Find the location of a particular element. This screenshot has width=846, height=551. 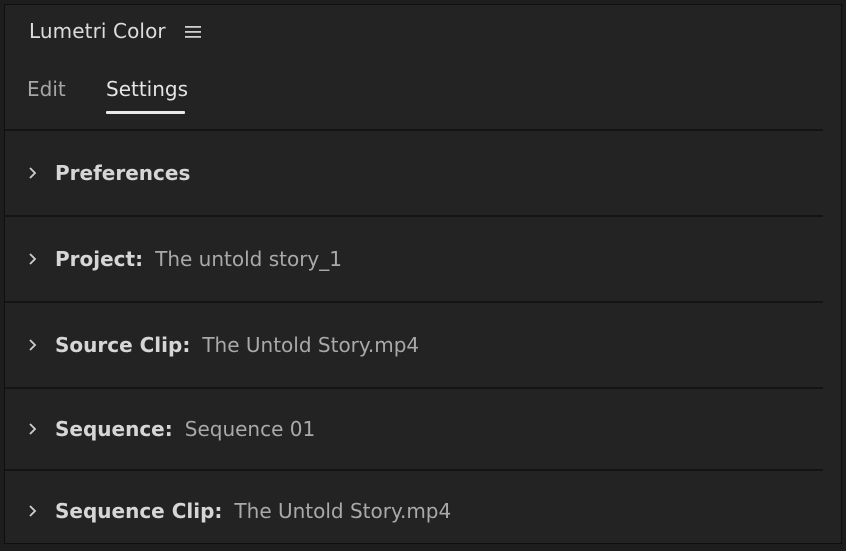

panel-header: Lumetri Color is located at coordinates (423, 33).